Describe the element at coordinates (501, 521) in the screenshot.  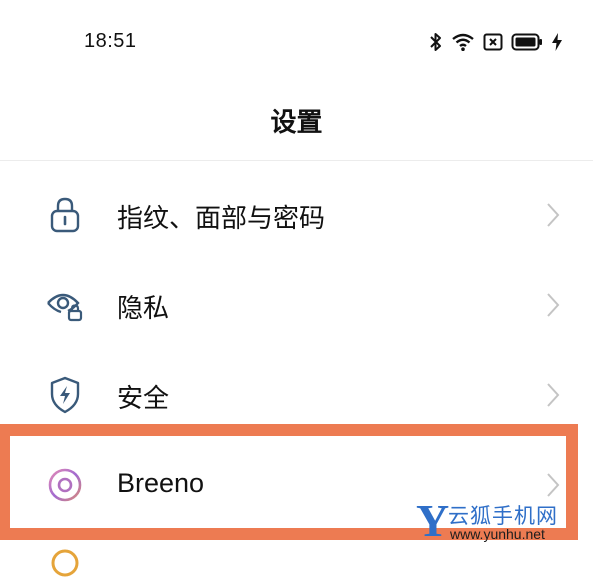
I see `watermark-logo: Y 云狐手机网 www.yunhu.net` at that location.